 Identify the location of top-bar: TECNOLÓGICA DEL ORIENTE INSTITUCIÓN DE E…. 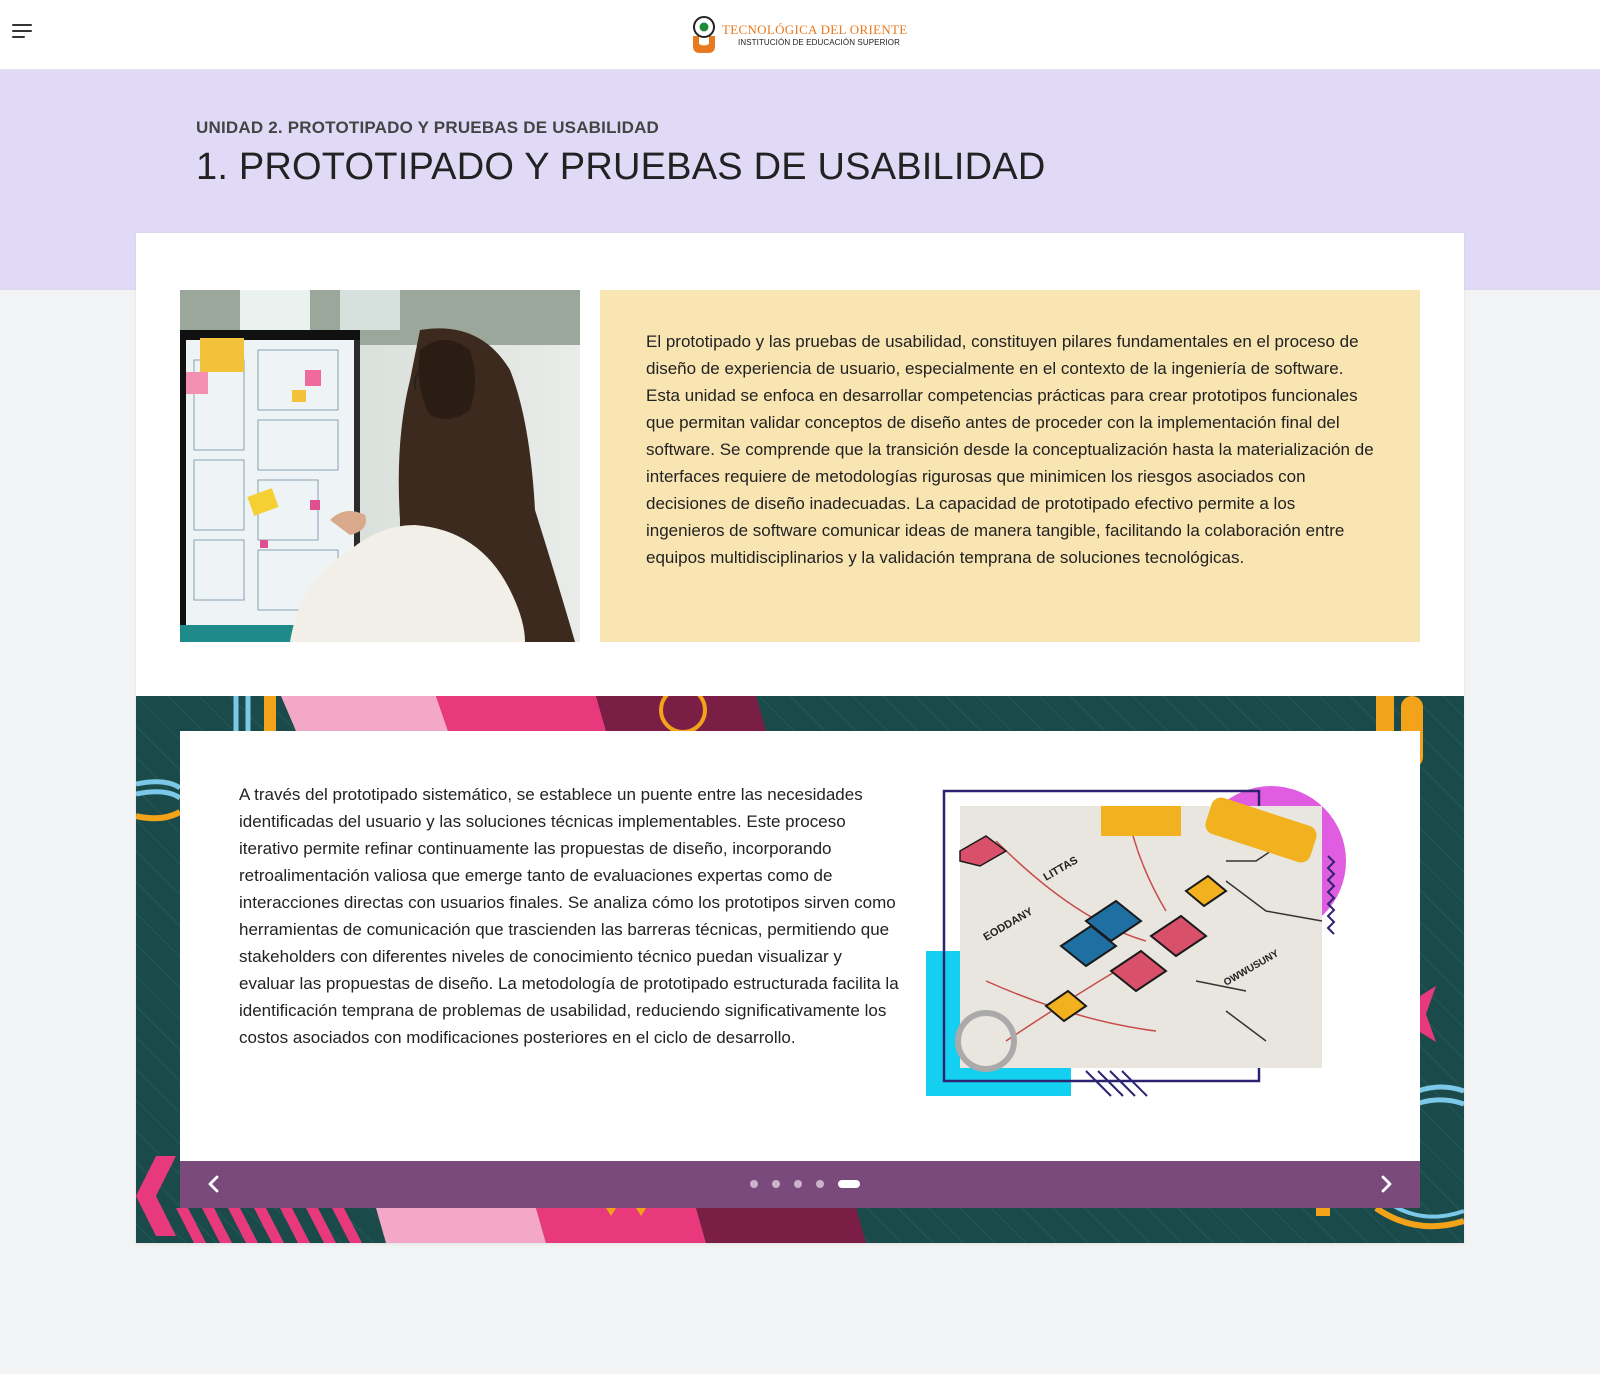
(800, 35).